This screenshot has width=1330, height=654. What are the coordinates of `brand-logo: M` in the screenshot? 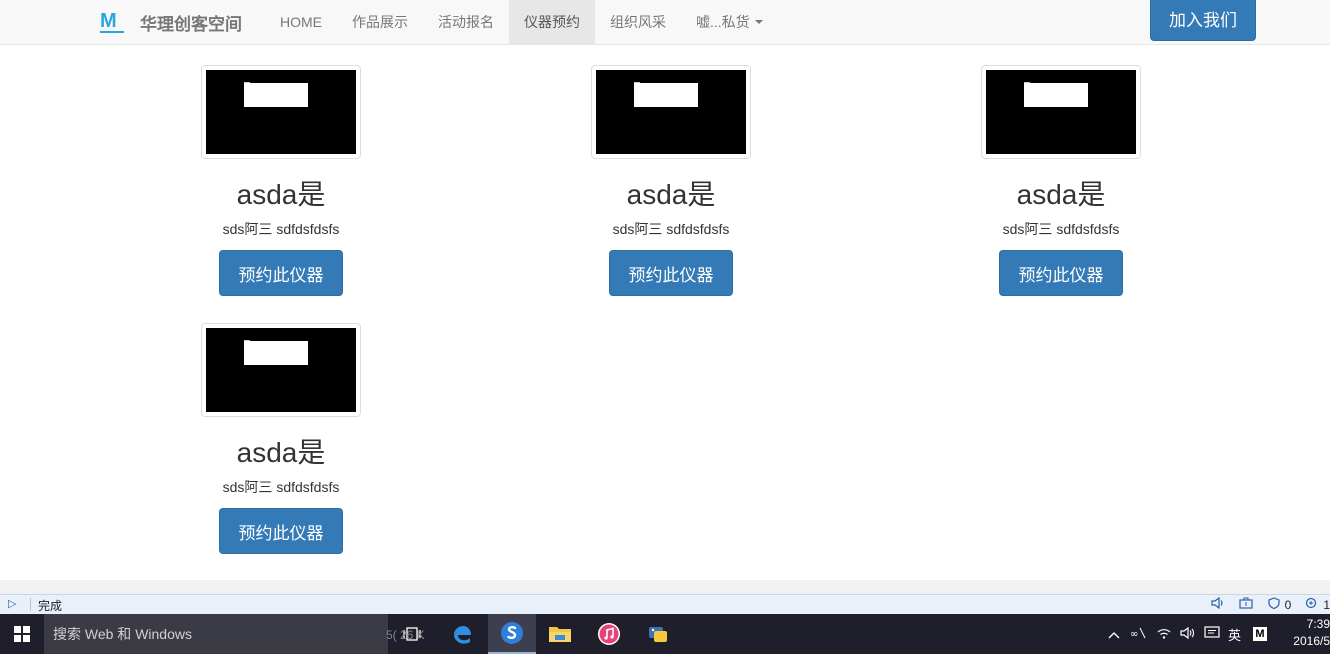 It's located at (112, 22).